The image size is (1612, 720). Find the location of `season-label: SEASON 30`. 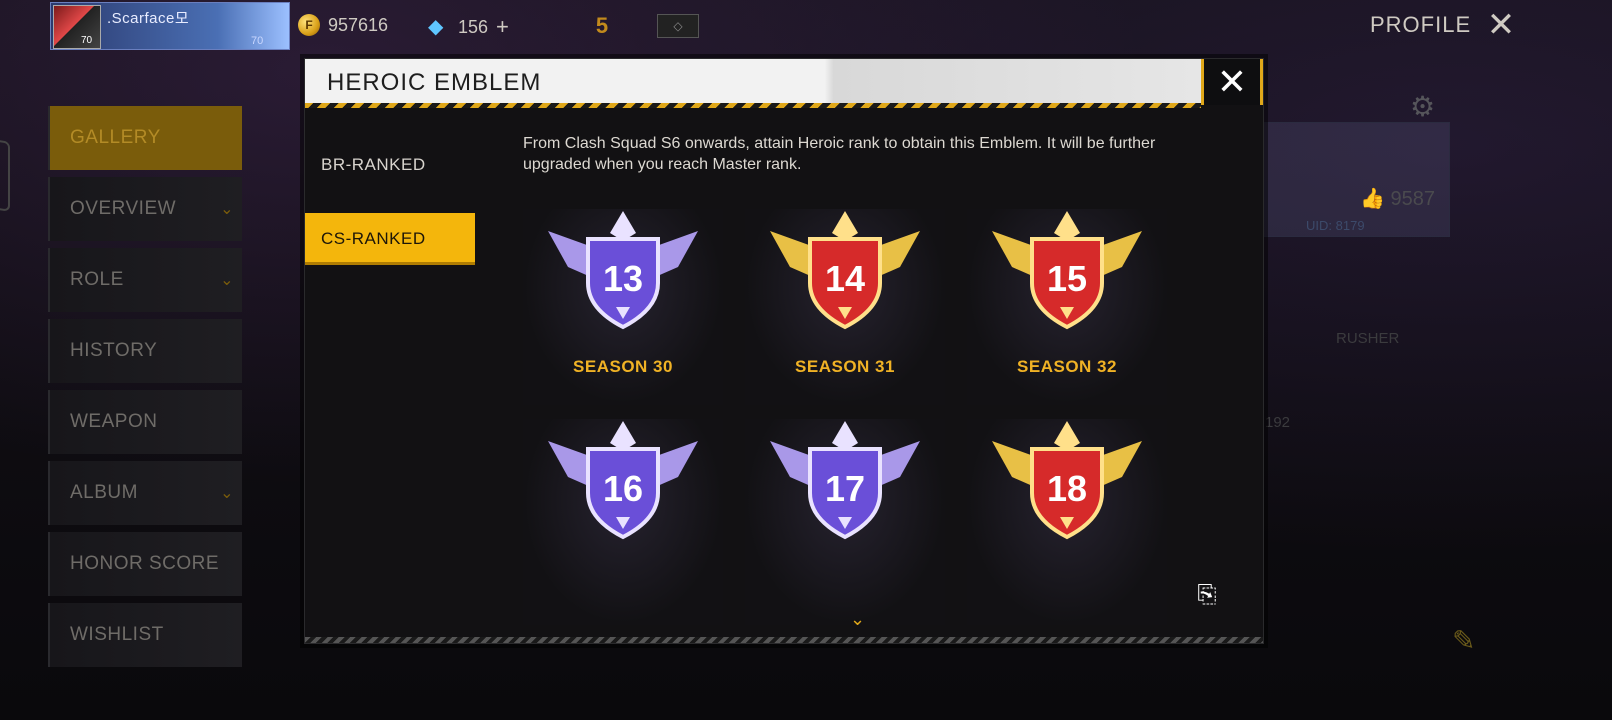

season-label: SEASON 30 is located at coordinates (623, 366).